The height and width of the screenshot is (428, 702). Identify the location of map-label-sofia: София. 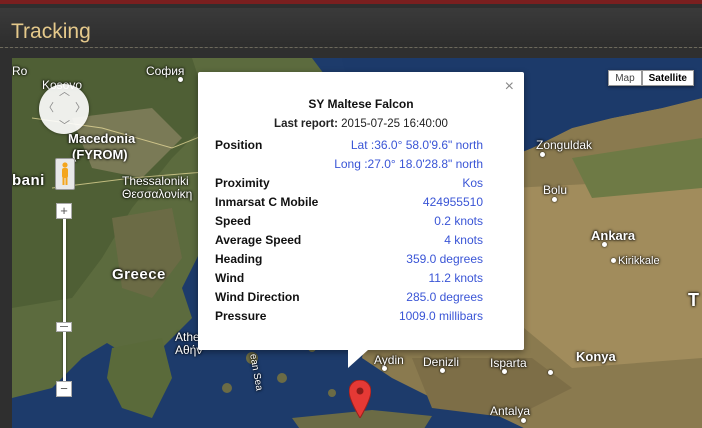
(165, 71).